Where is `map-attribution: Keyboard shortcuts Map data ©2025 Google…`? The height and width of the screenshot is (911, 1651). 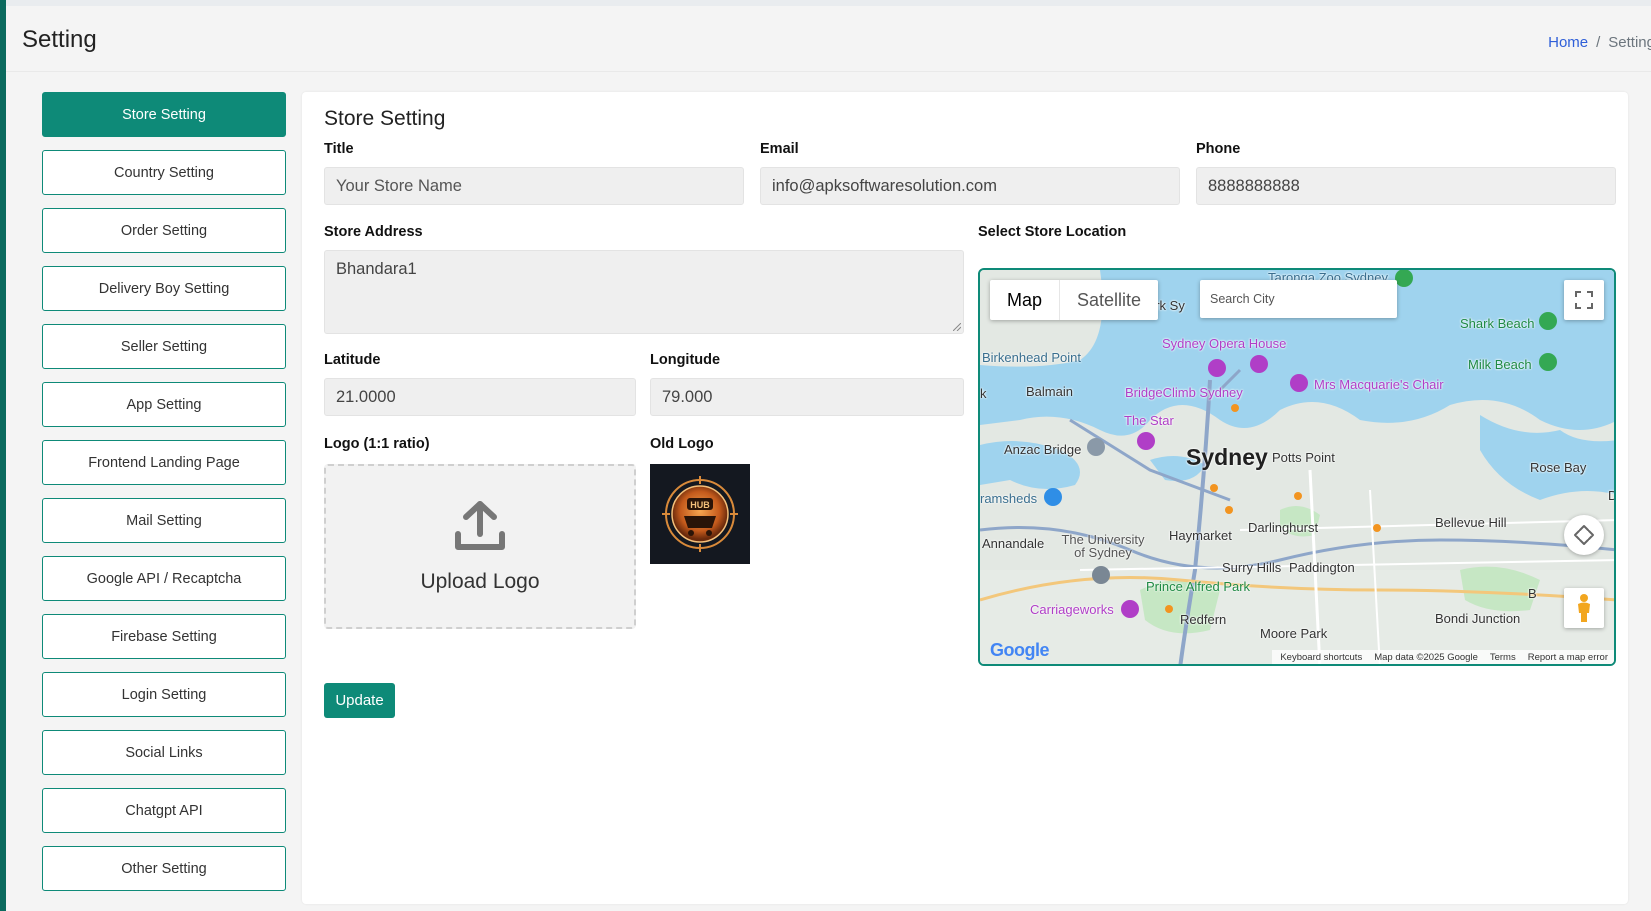 map-attribution: Keyboard shortcuts Map data ©2025 Google… is located at coordinates (1443, 657).